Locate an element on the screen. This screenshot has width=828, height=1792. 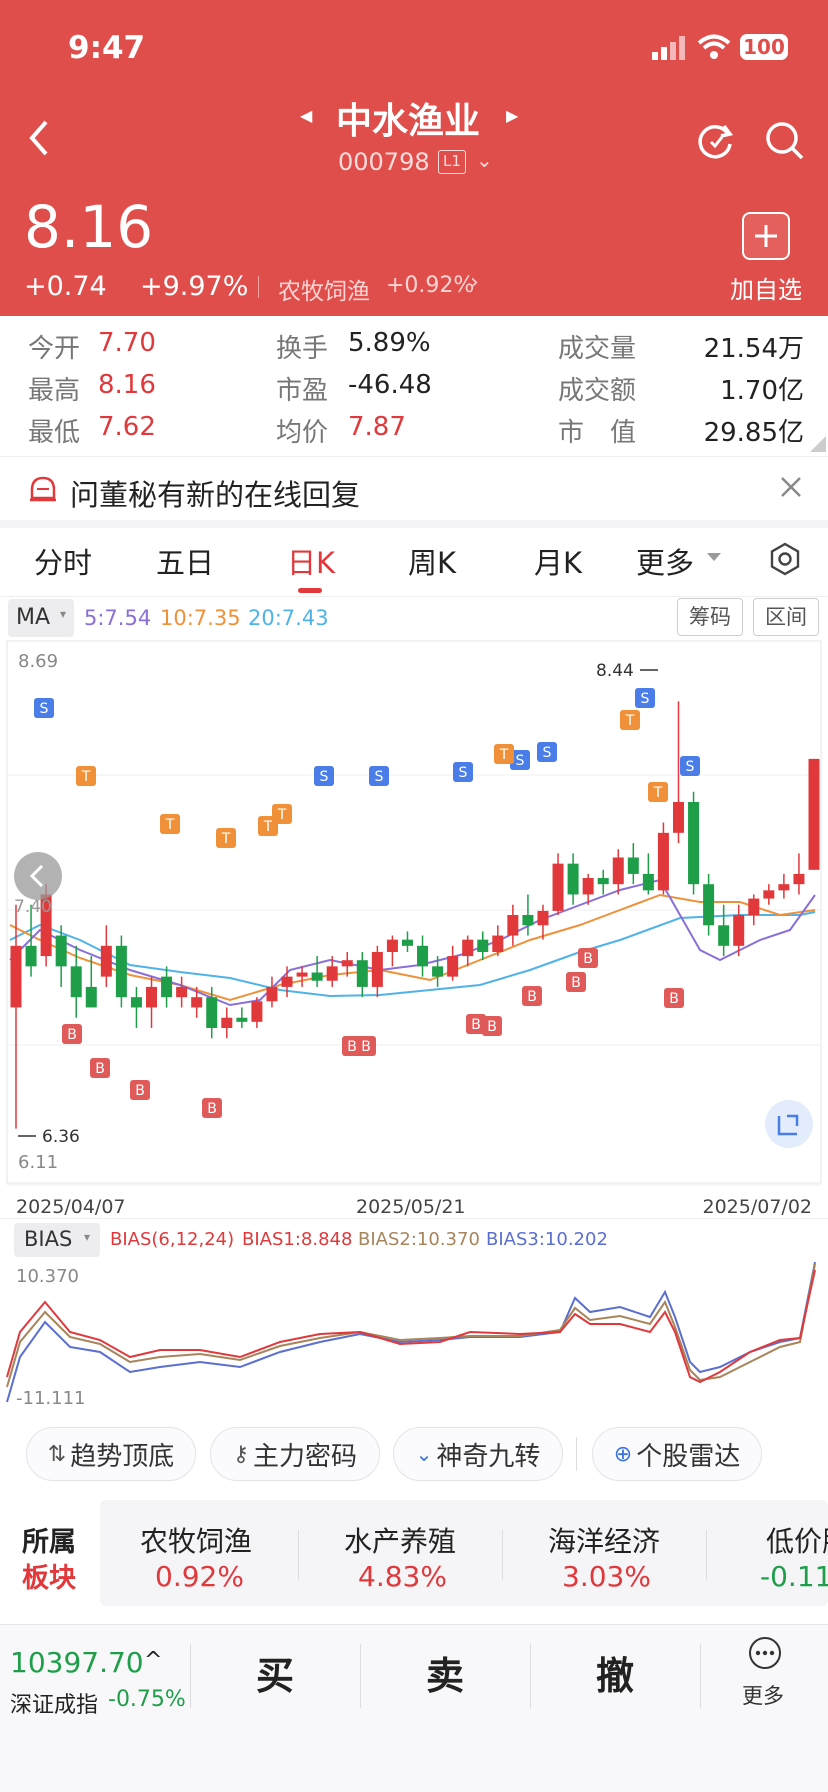
y-mid-label: 7.40 is located at coordinates (33, 907).